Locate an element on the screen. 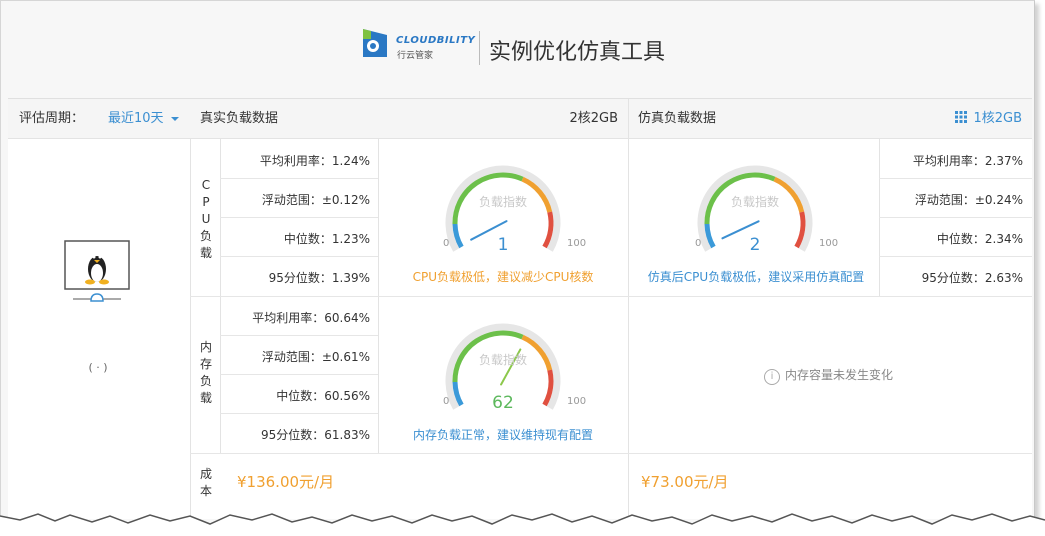 The width and height of the screenshot is (1045, 536). brand-name: CLOUDBILITY is located at coordinates (436, 40).